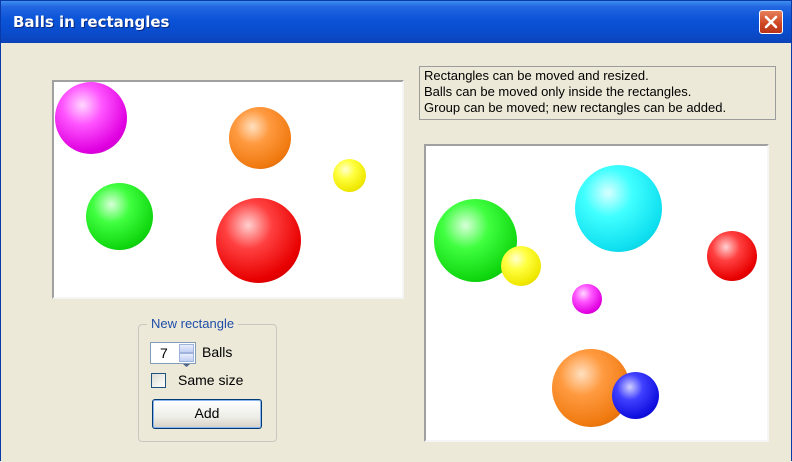 This screenshot has height=462, width=792. Describe the element at coordinates (158, 380) in the screenshot. I see `same-size-checkbox` at that location.